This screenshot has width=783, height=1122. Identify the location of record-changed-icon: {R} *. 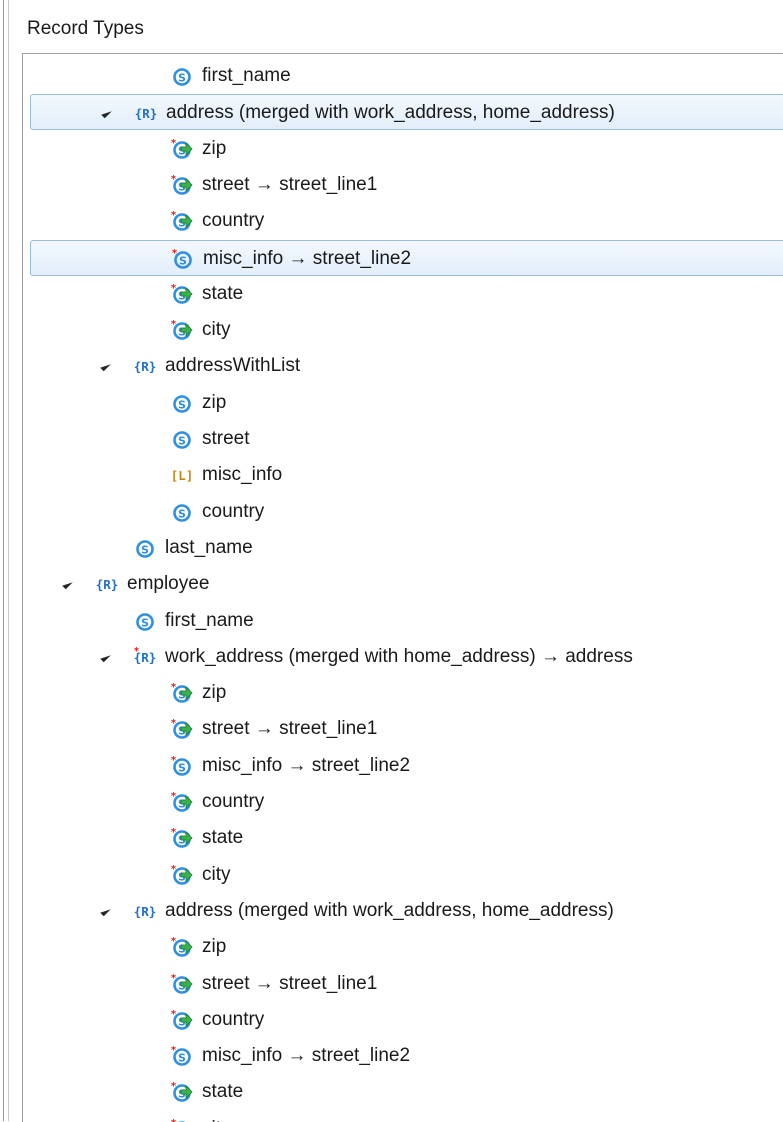
(145, 657).